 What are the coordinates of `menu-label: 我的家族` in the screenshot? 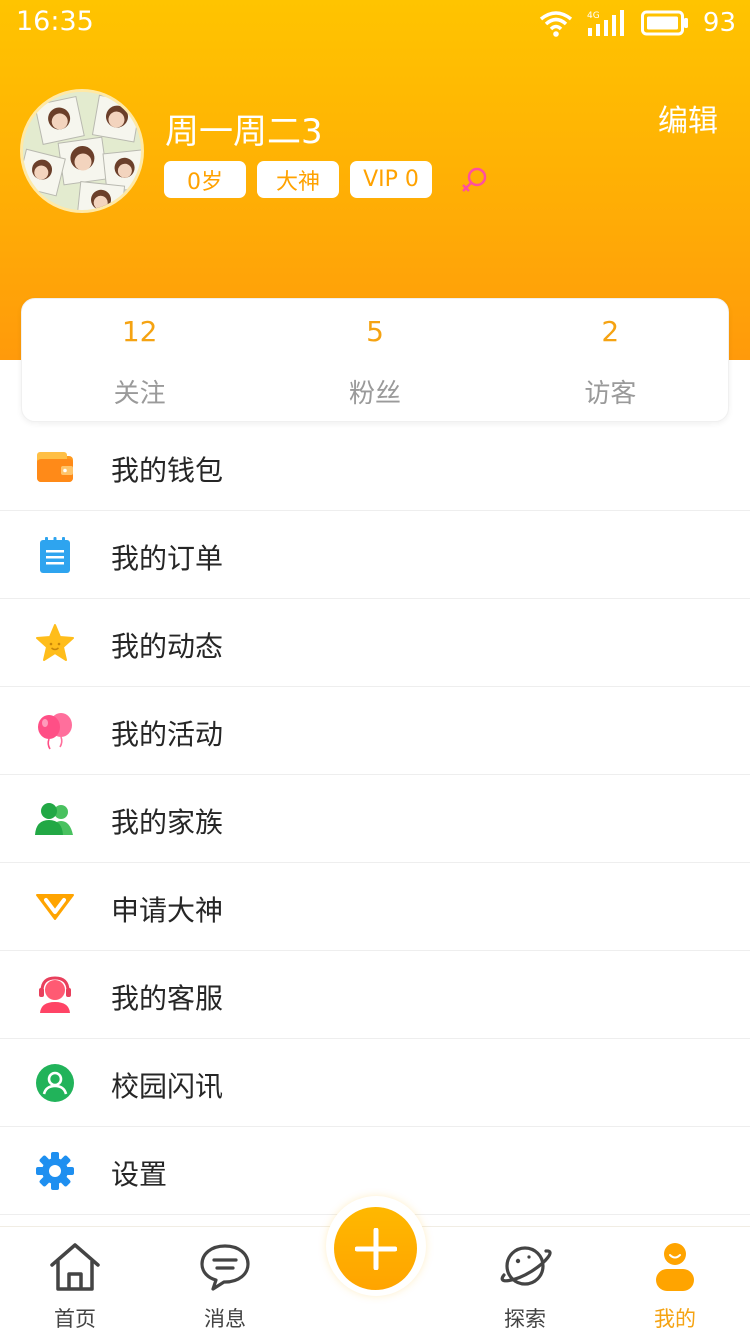 It's located at (167, 822).